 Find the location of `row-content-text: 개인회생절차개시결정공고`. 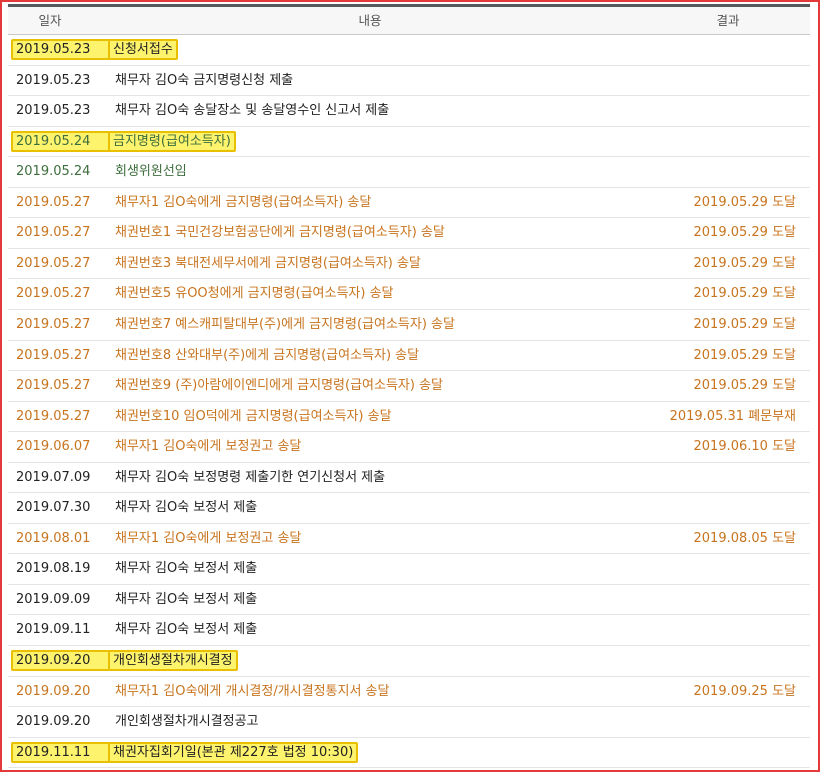

row-content-text: 개인회생절차개시결정공고 is located at coordinates (187, 722).